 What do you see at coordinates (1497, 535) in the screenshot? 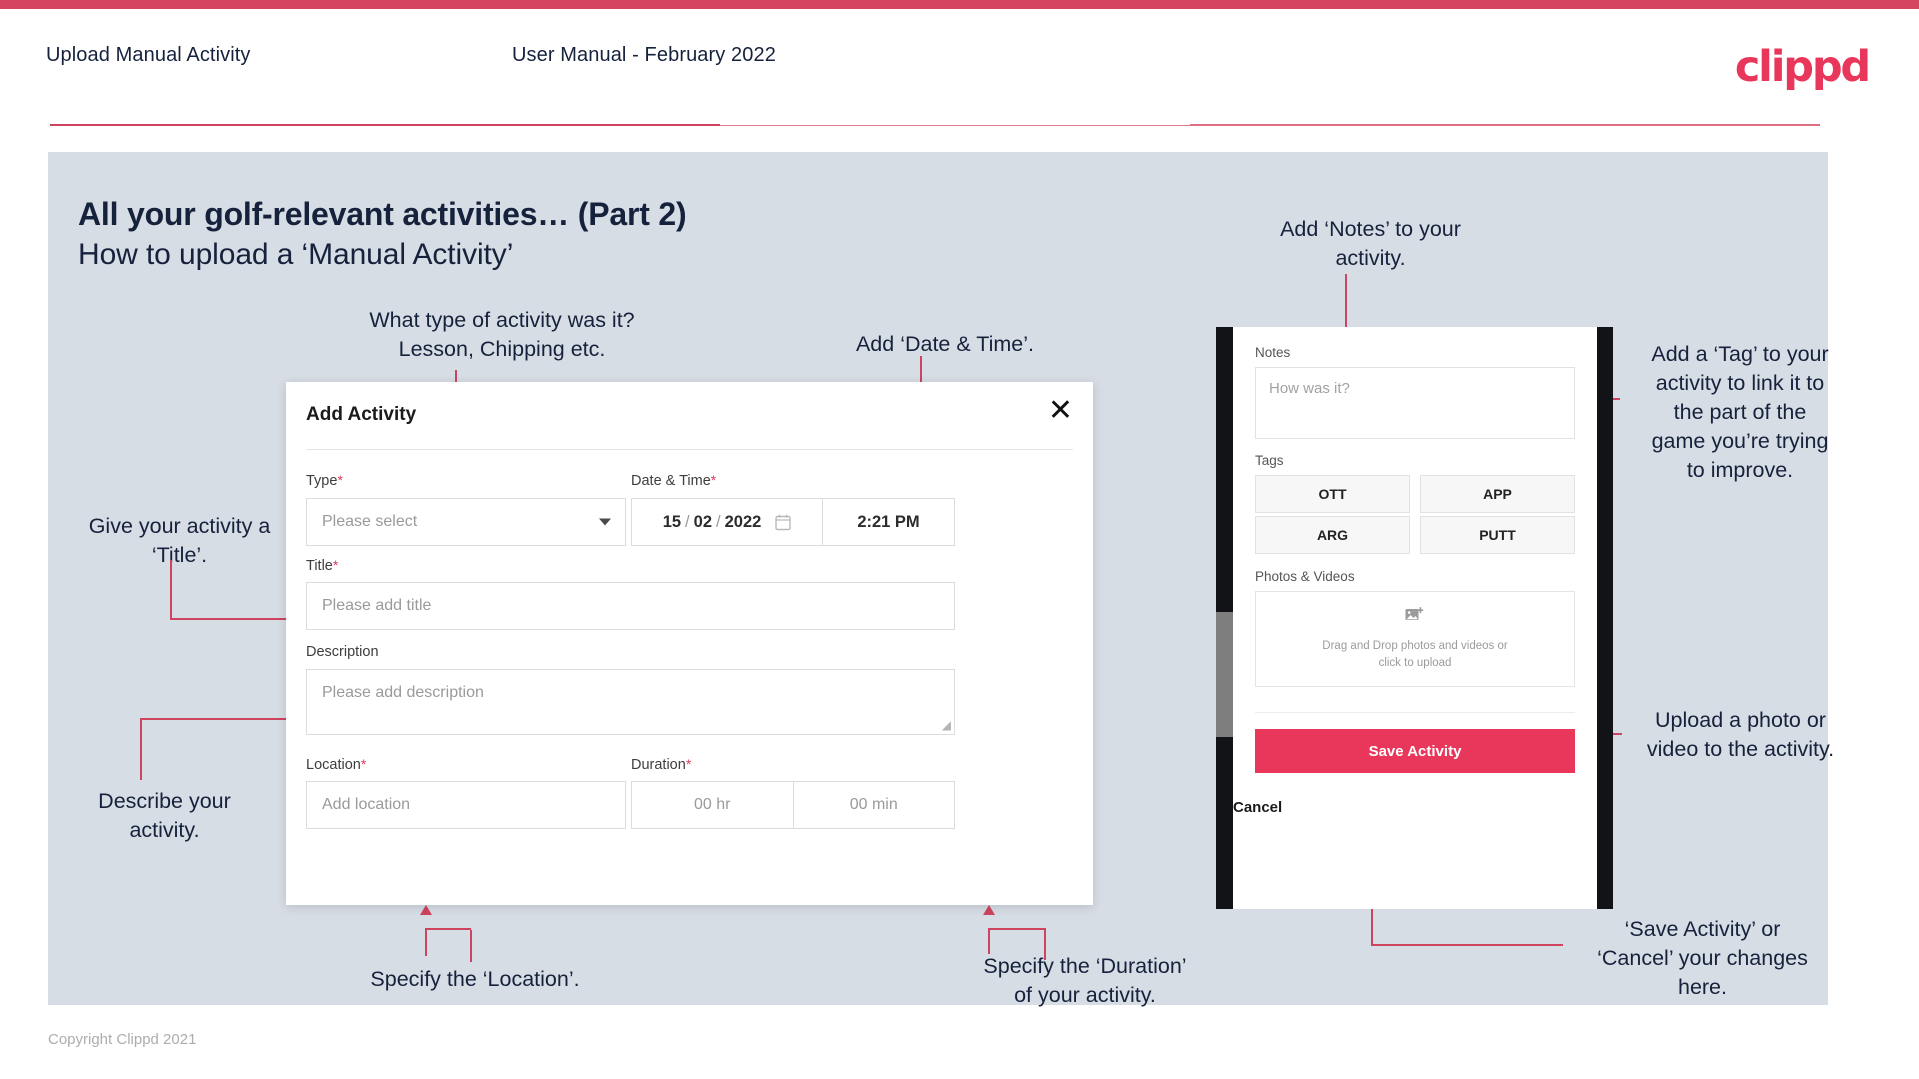
I see `tag-putt: PUTT` at bounding box center [1497, 535].